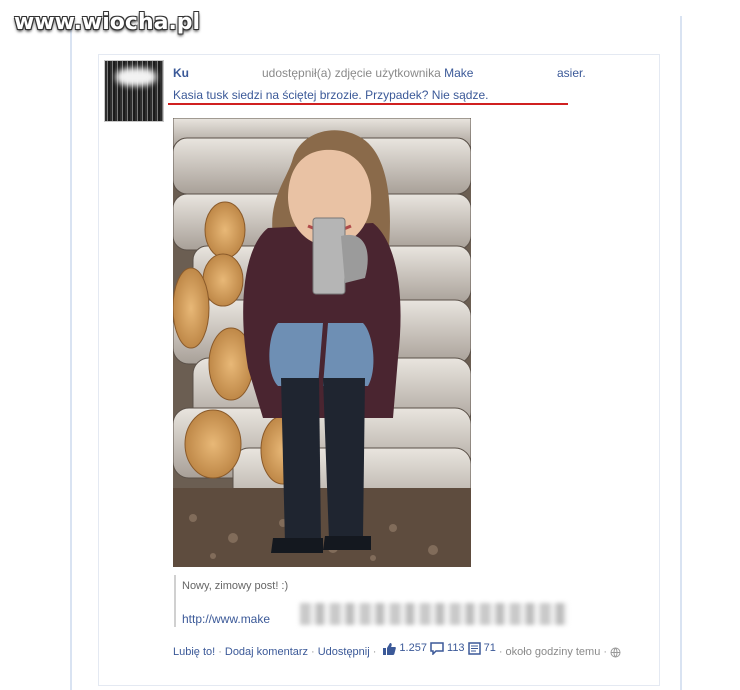 This screenshot has width=740, height=690. I want to click on comment-bubble-icon, so click(437, 648).